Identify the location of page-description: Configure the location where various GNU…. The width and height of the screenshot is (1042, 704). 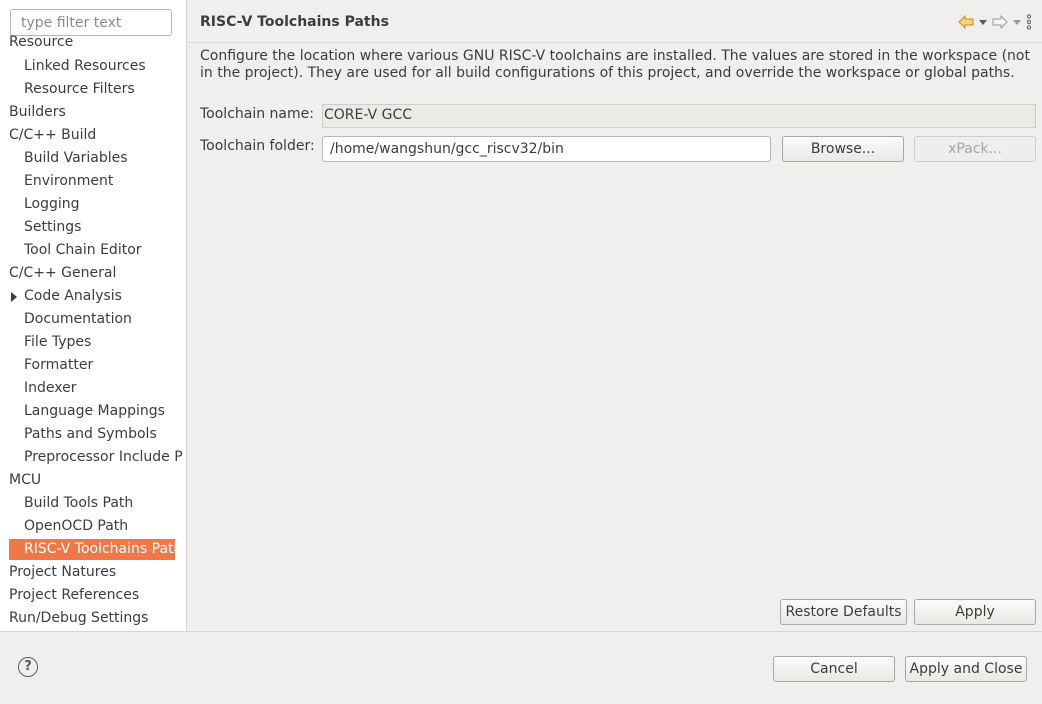
(615, 64).